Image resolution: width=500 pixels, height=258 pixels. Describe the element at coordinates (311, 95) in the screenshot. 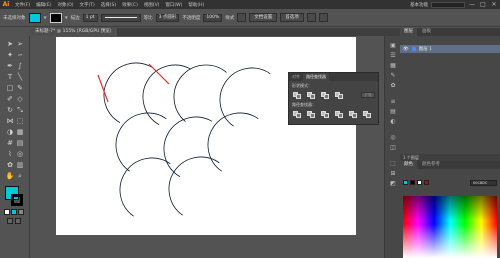

I see `minus-front-icon` at that location.